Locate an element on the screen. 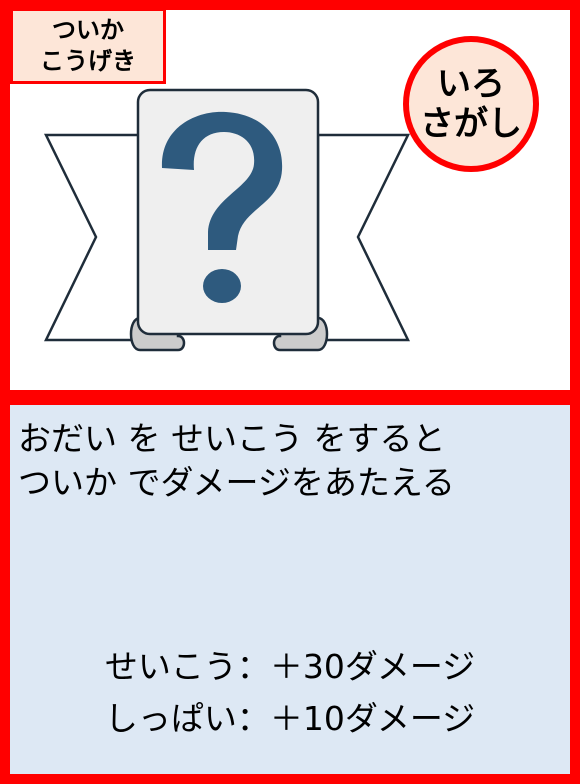  success-result: せいこう：＋30ダメージ is located at coordinates (290, 666).